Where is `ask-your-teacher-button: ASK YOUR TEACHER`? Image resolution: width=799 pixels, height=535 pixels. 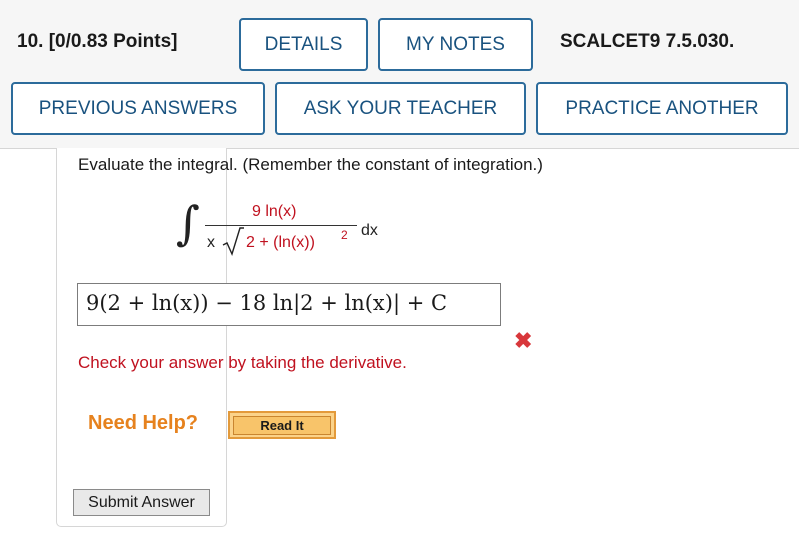
ask-your-teacher-button: ASK YOUR TEACHER is located at coordinates (400, 108).